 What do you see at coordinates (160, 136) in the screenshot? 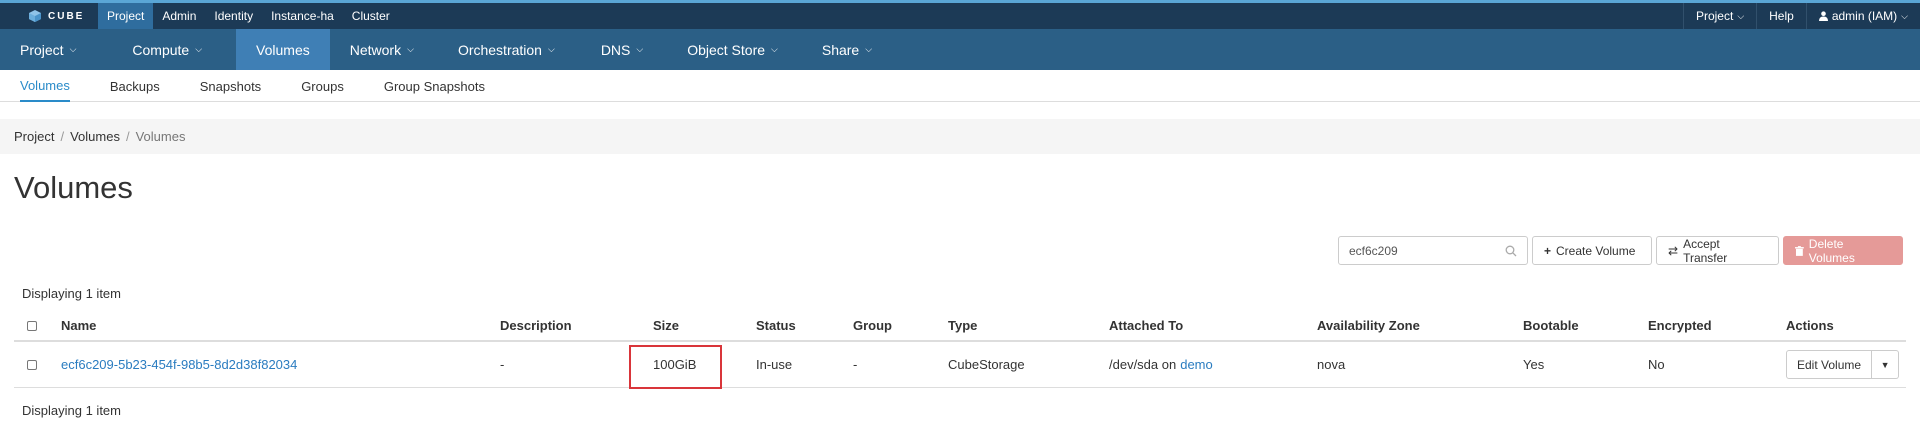
I see `breadcrumb-current: Volumes` at bounding box center [160, 136].